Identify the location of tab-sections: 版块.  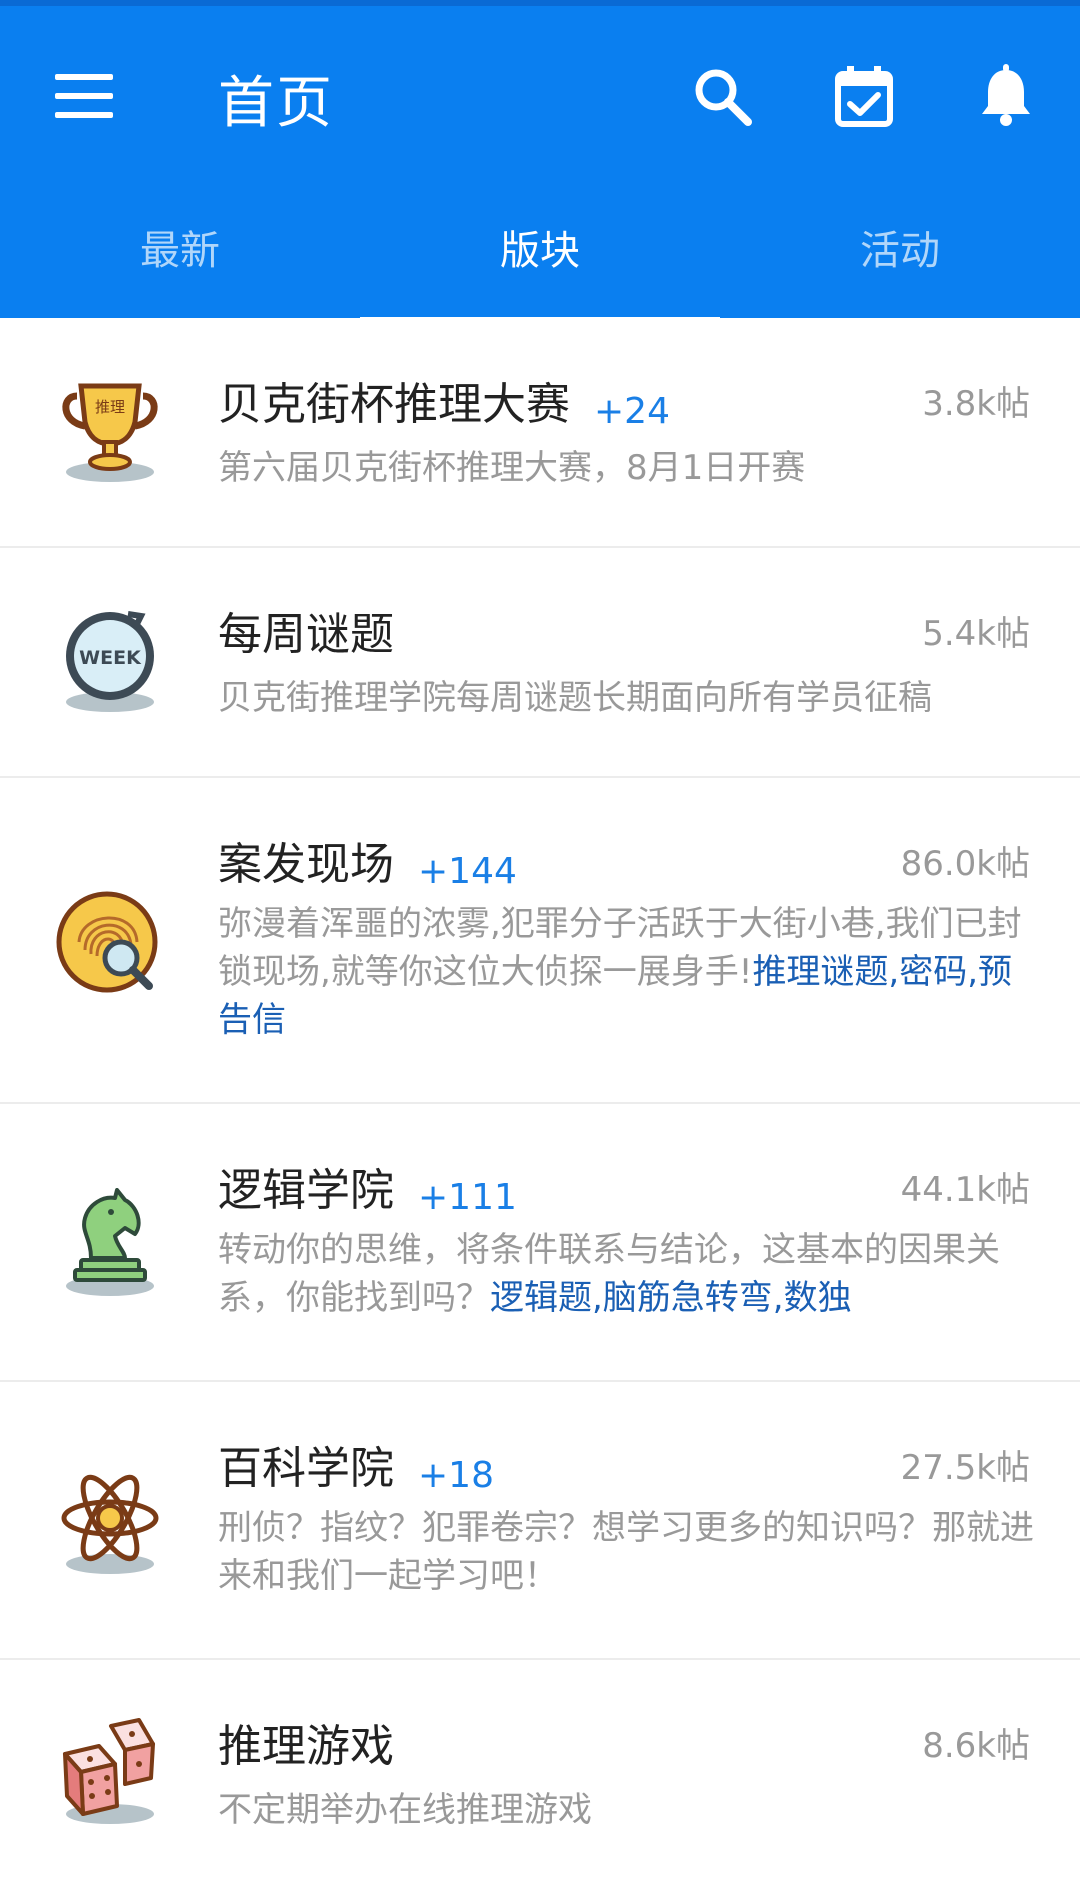
(540, 265).